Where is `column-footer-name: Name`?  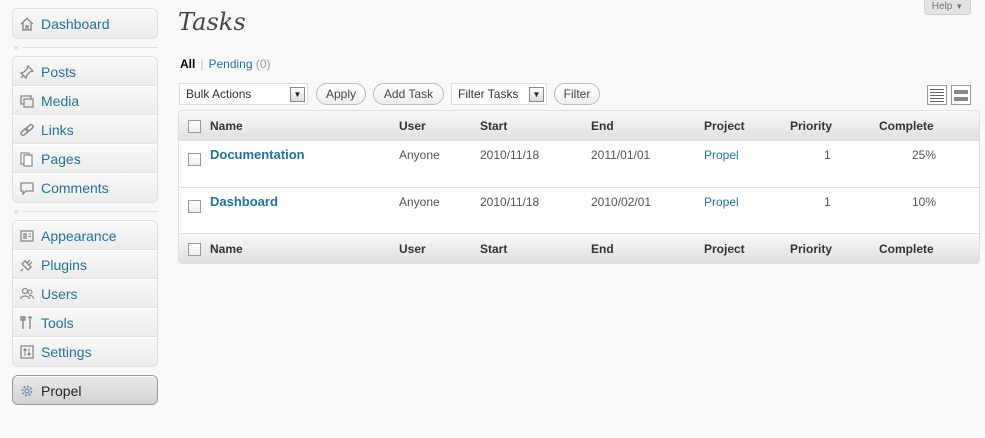 column-footer-name: Name is located at coordinates (226, 249).